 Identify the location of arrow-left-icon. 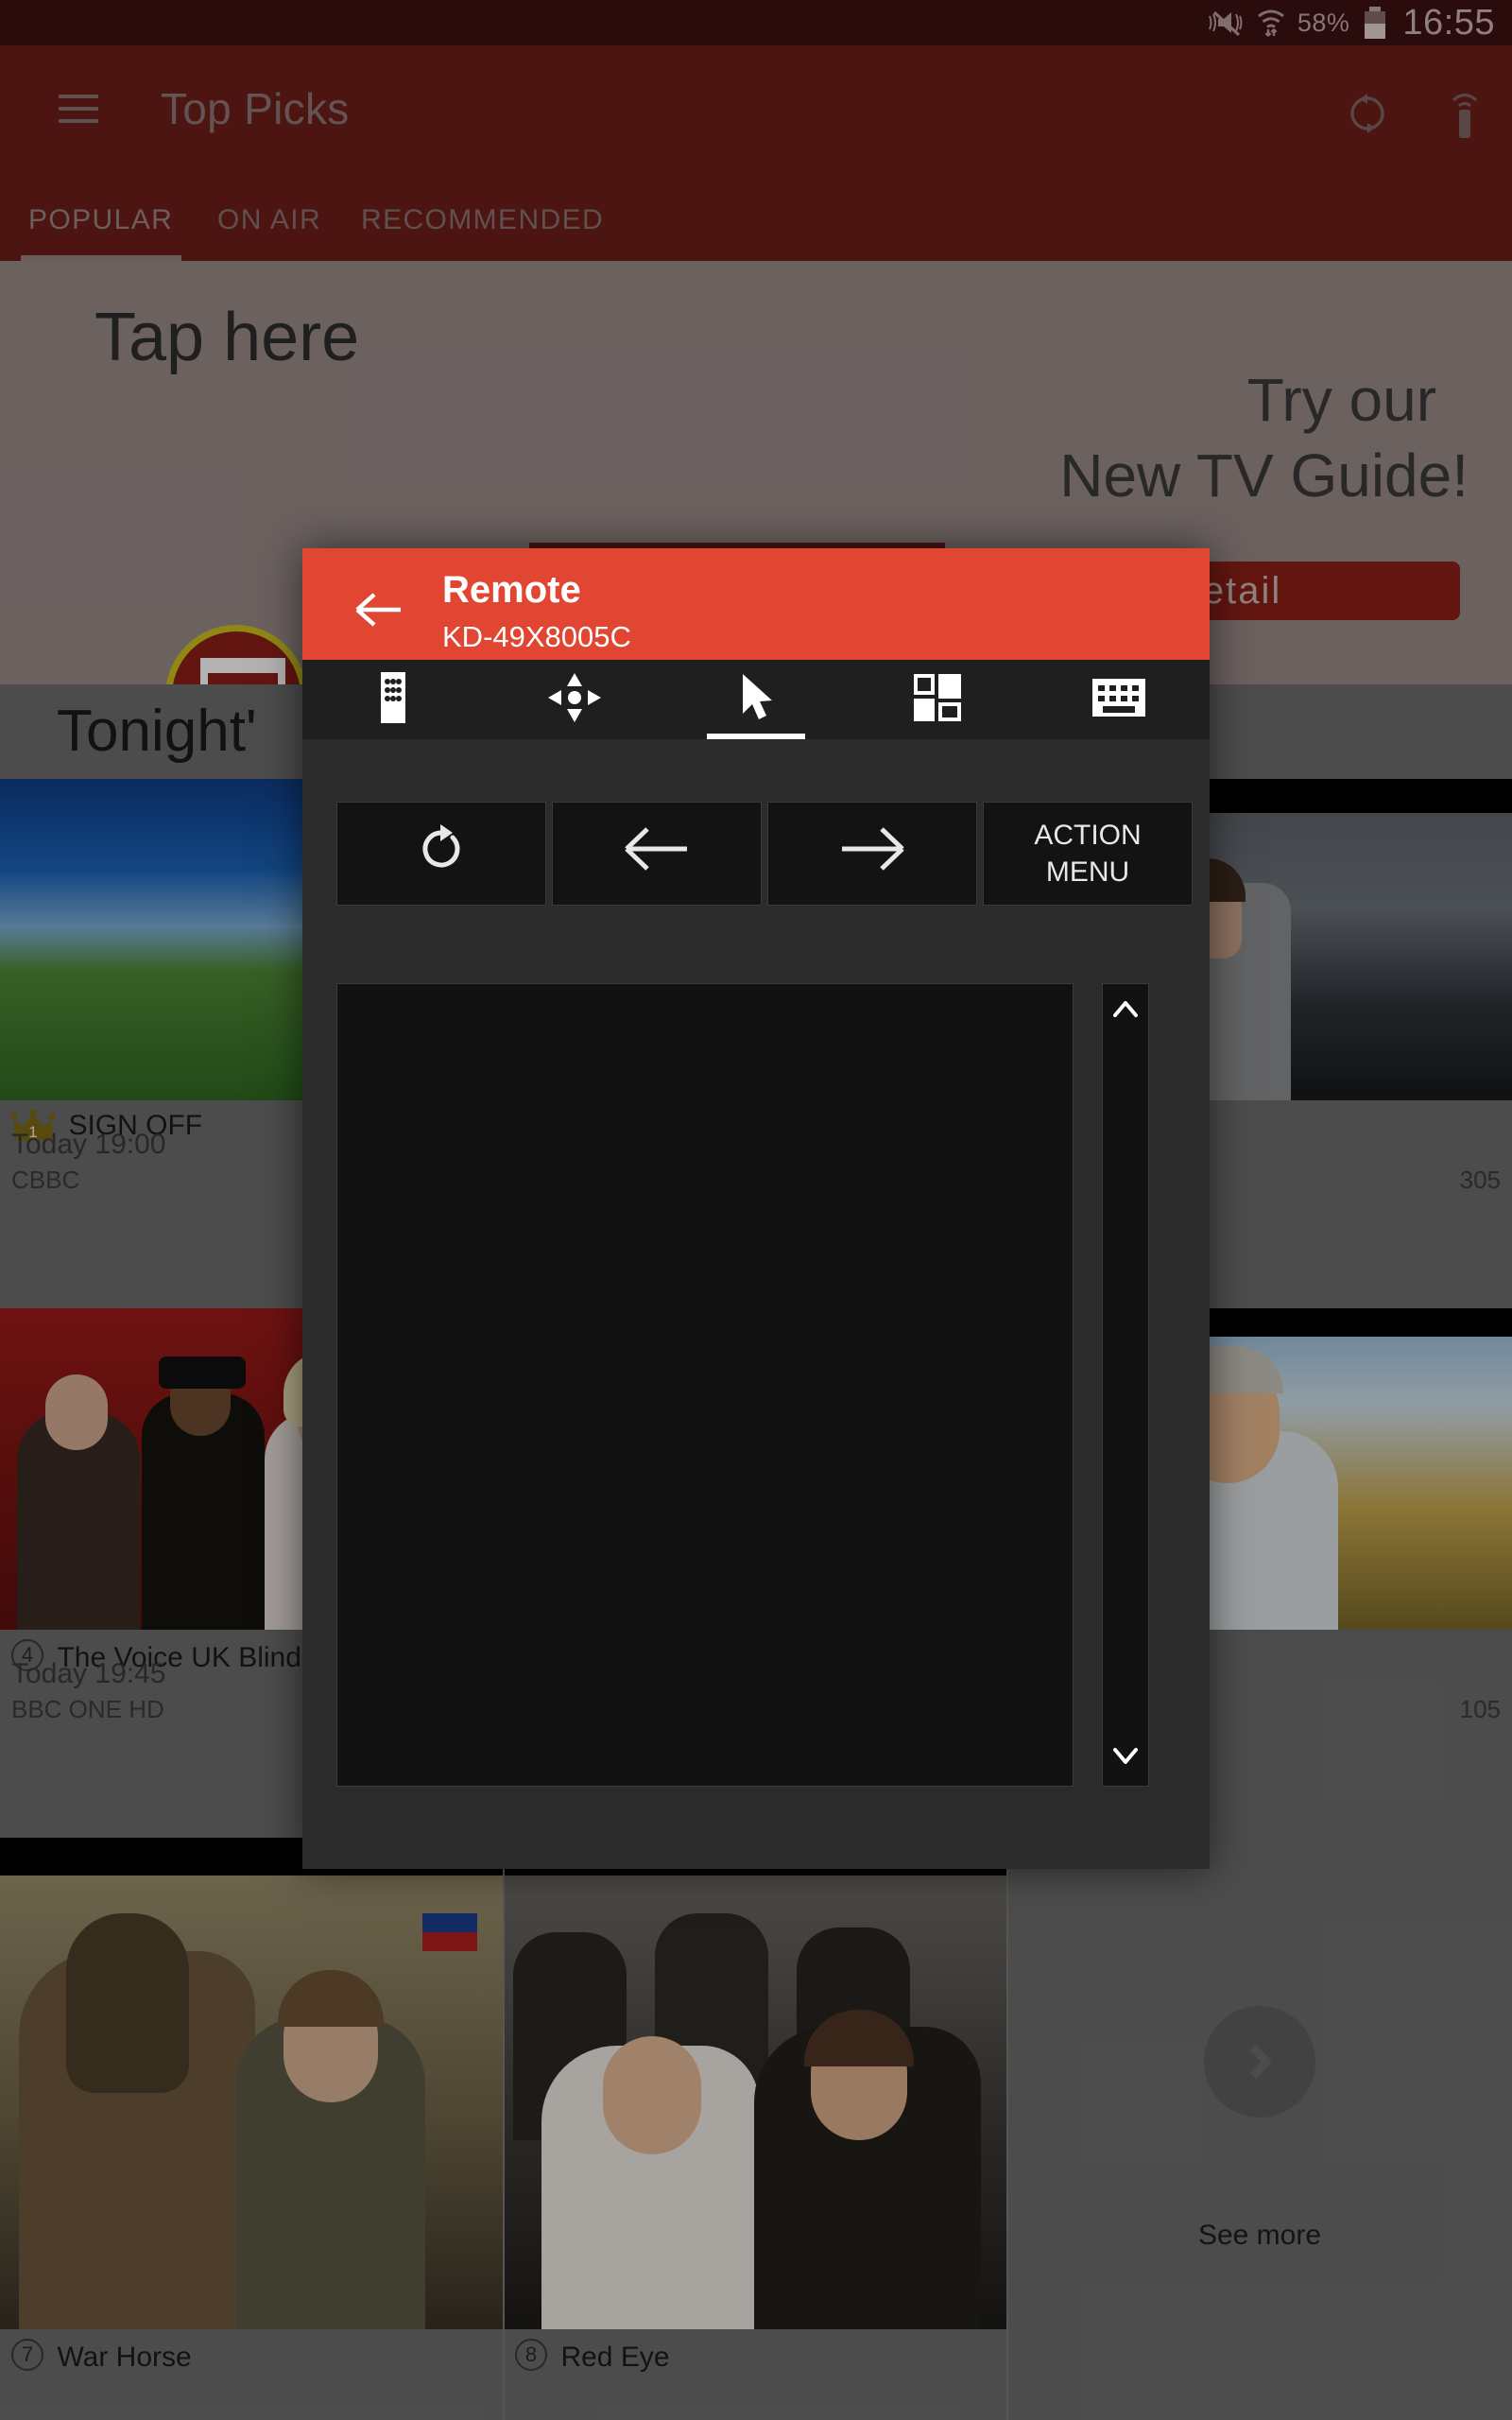
(657, 853).